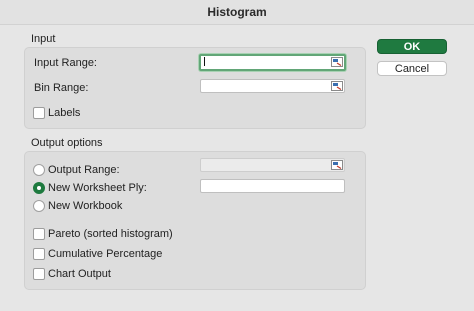  Describe the element at coordinates (272, 186) in the screenshot. I see `new-worksheet-field` at that location.